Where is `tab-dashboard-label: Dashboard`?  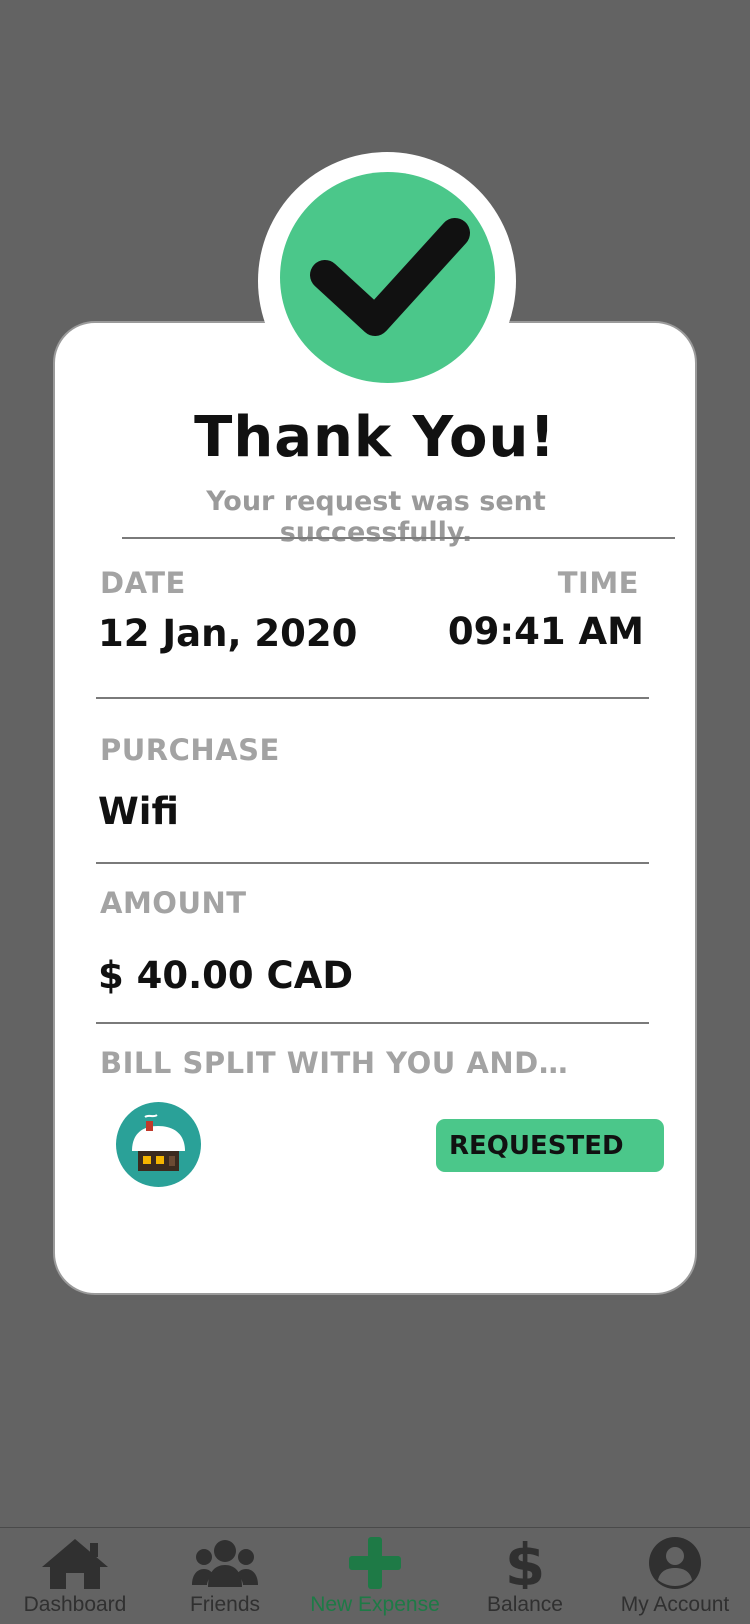 tab-dashboard-label: Dashboard is located at coordinates (75, 1604).